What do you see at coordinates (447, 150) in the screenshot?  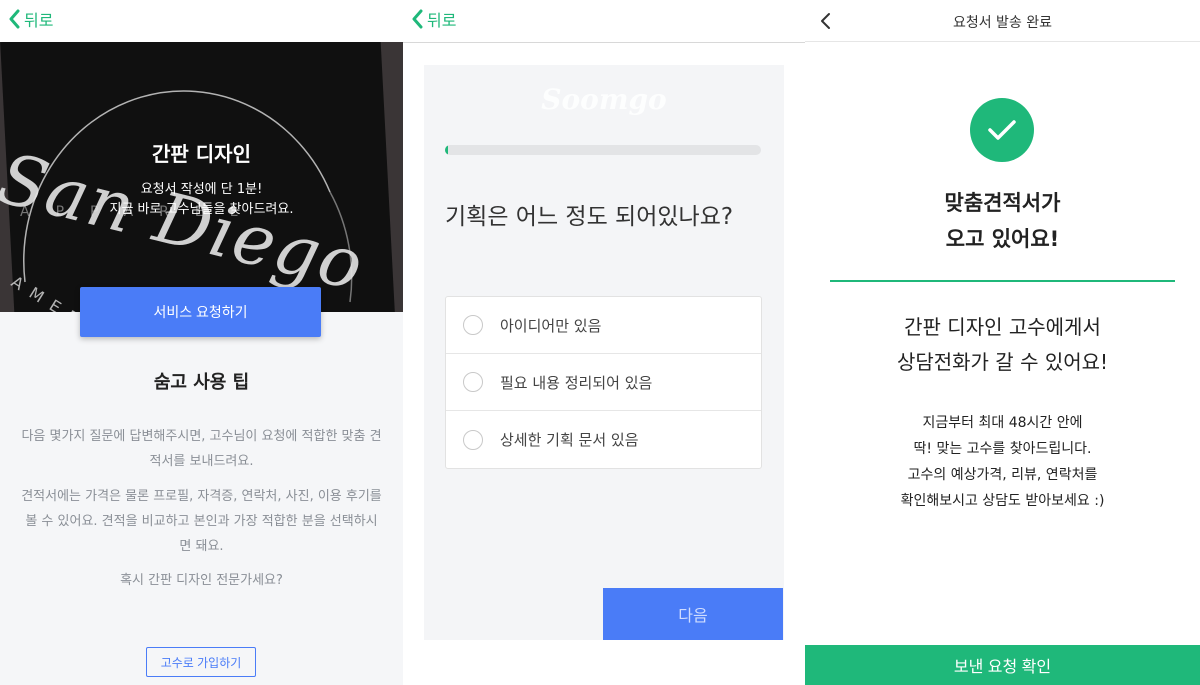 I see `progress-fill` at bounding box center [447, 150].